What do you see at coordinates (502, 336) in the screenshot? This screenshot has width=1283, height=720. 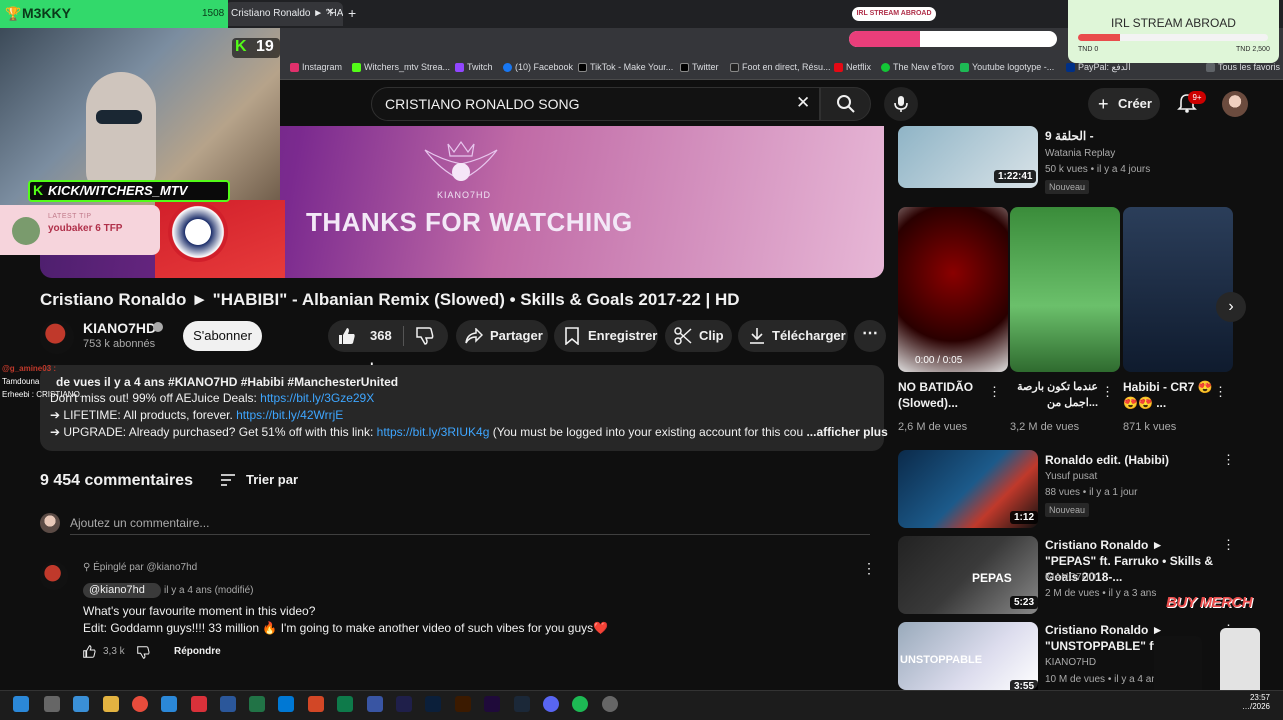 I see `share-button: Partager` at bounding box center [502, 336].